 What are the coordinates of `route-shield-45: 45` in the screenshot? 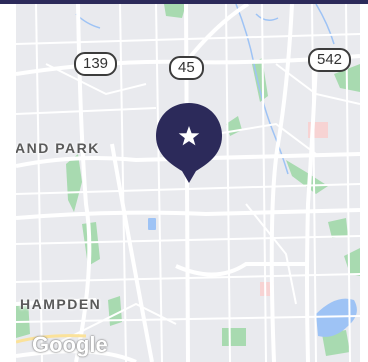 It's located at (186, 68).